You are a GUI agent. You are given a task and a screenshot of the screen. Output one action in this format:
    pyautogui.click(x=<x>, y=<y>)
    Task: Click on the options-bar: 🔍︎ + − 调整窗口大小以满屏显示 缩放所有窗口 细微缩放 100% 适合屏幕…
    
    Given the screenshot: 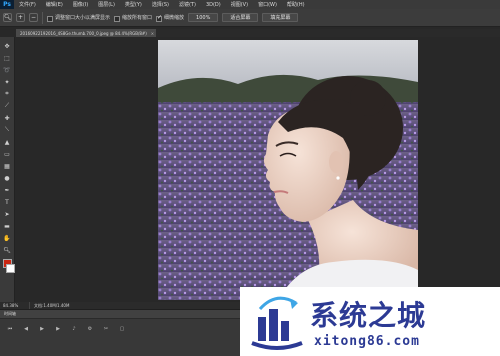 What is the action you would take?
    pyautogui.click(x=250, y=18)
    